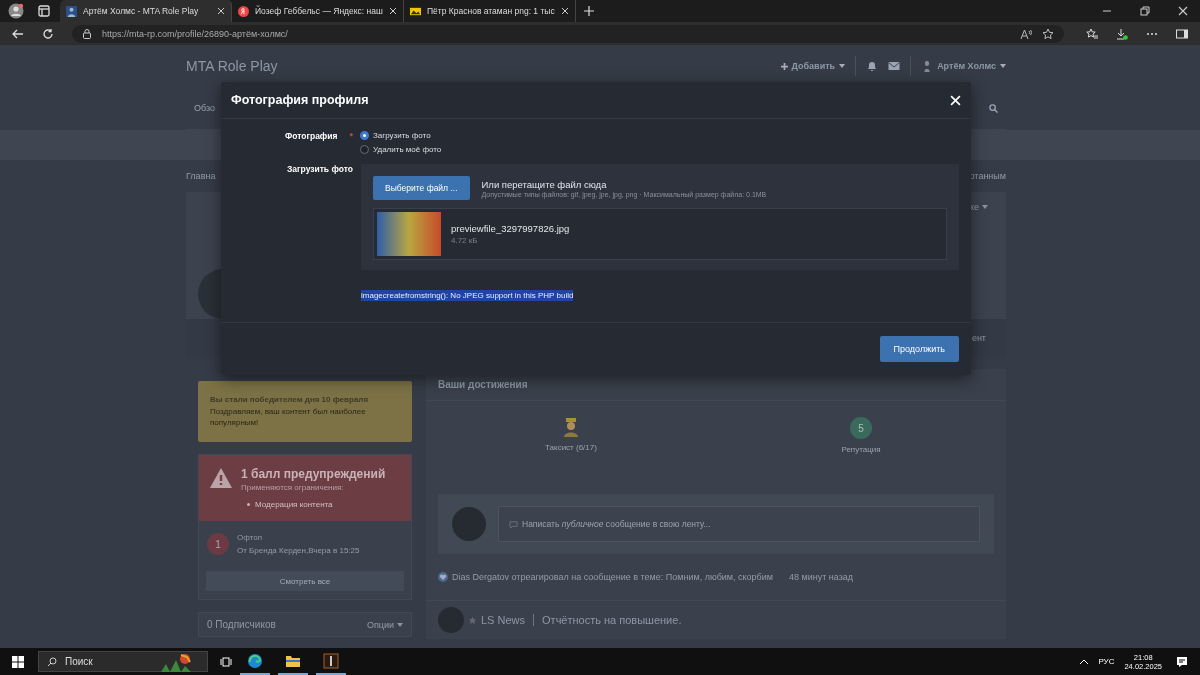 The width and height of the screenshot is (1200, 675). I want to click on url-text: https://mta-rp.com/profile/26890-артём-холмс/, so click(195, 33).